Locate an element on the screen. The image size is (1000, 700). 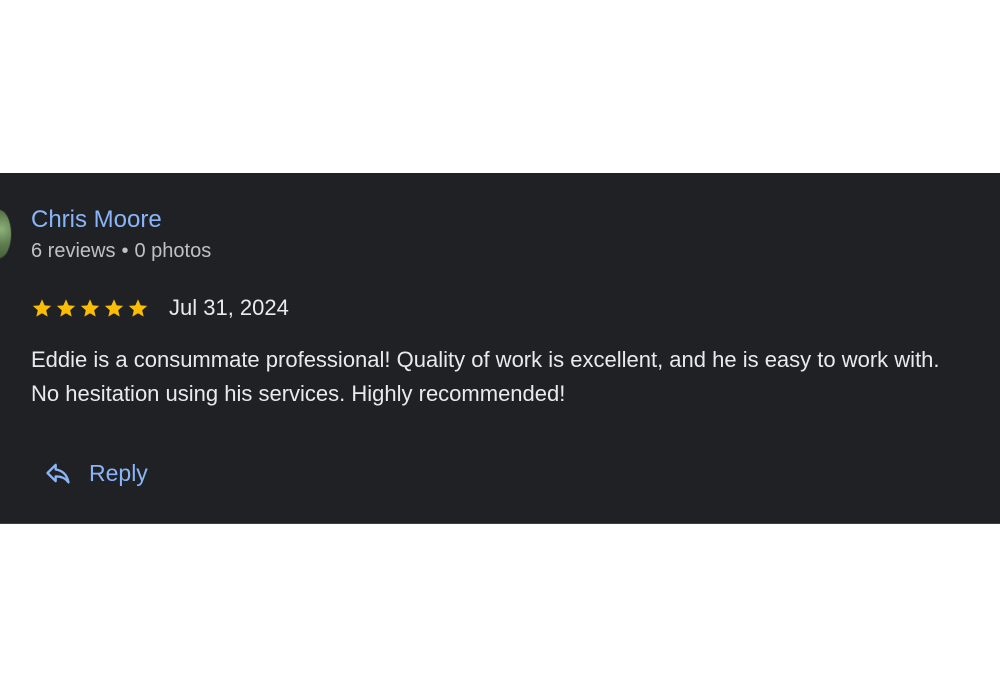
review-date: Jul 31, 2024 is located at coordinates (229, 307).